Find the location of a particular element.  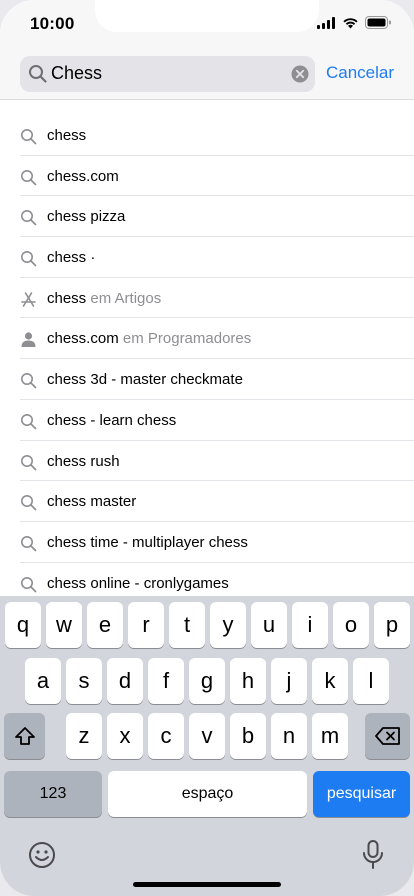

delete-key is located at coordinates (387, 736).